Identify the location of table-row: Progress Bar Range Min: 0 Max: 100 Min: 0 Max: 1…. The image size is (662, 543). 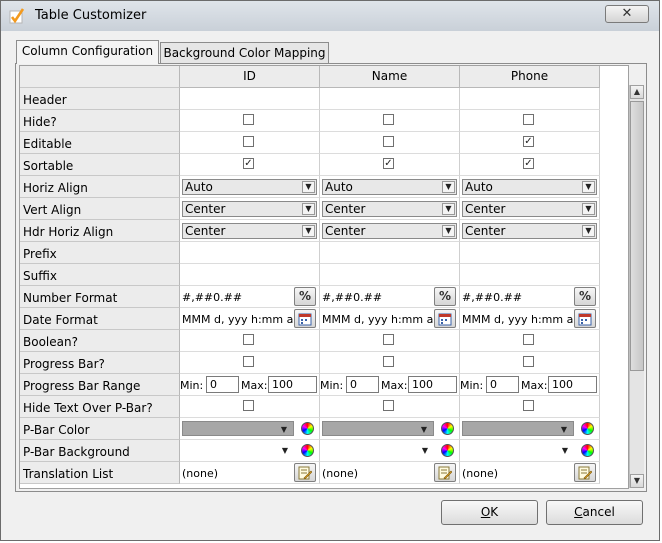
(324, 385).